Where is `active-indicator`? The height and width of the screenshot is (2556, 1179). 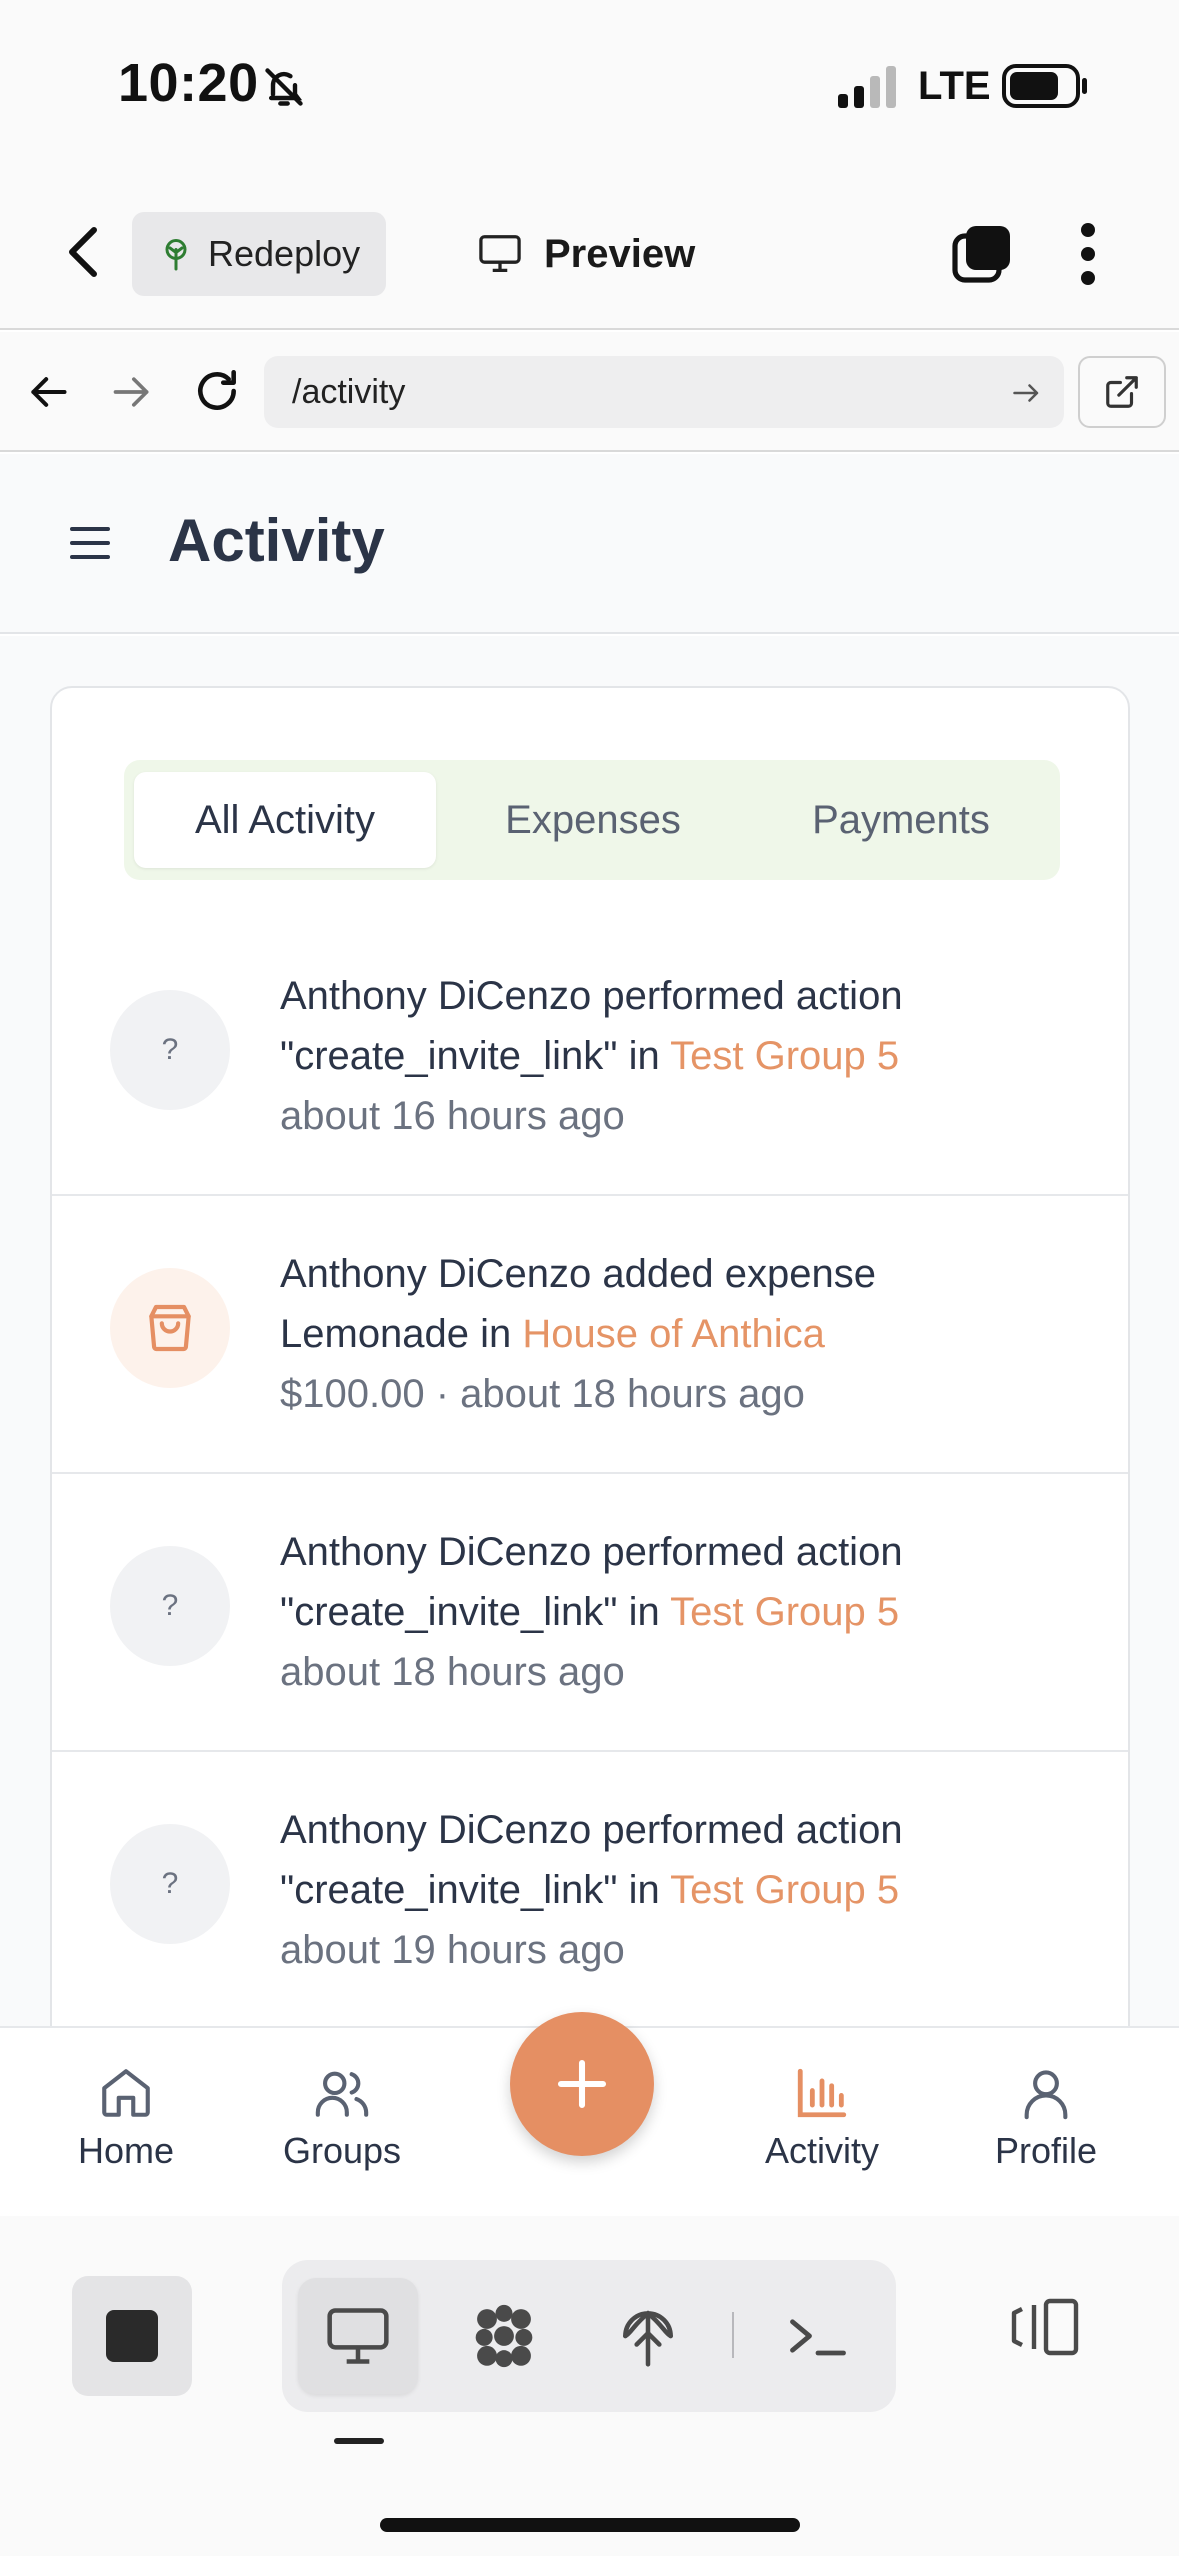 active-indicator is located at coordinates (359, 2441).